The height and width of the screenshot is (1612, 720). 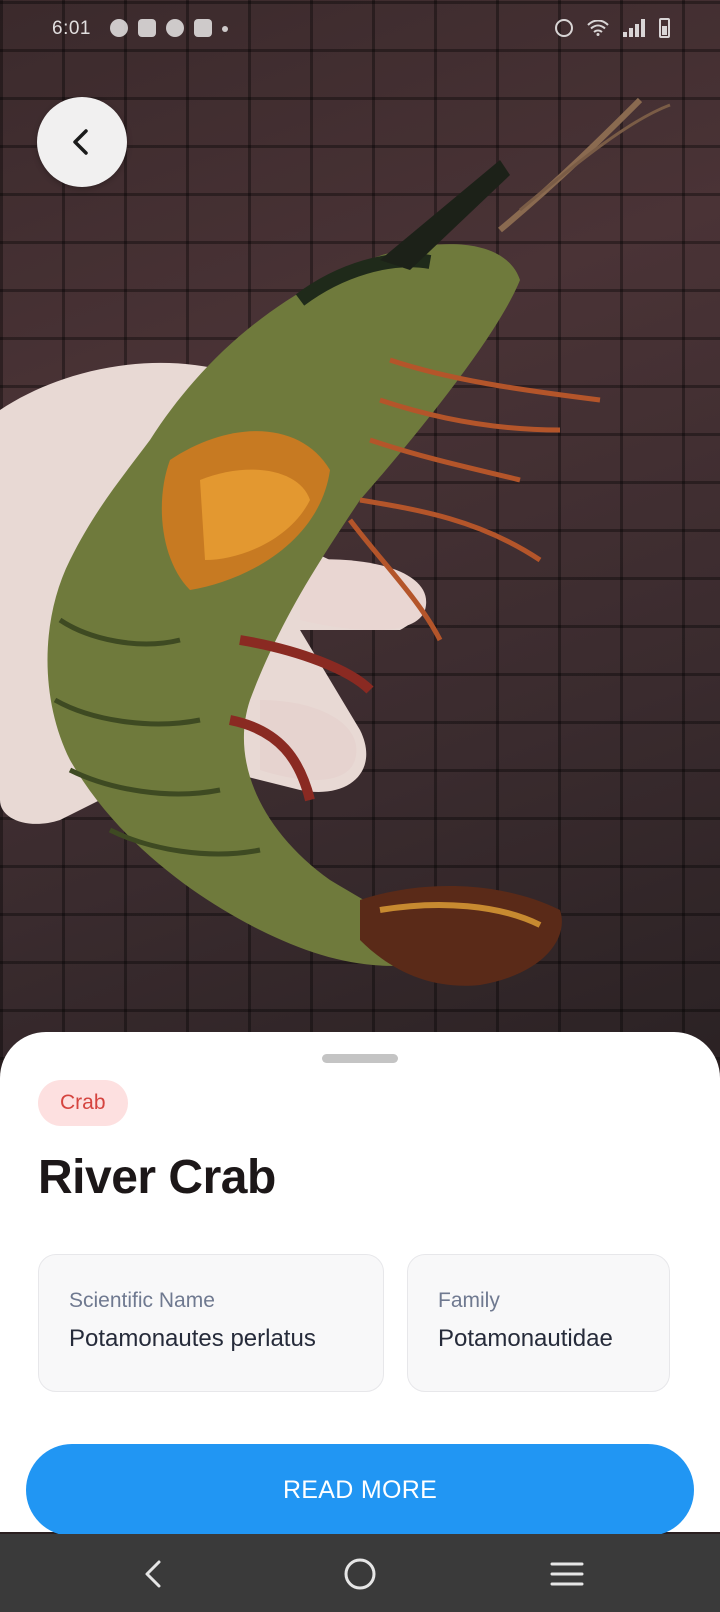 I want to click on nav-home-button, so click(x=360, y=1574).